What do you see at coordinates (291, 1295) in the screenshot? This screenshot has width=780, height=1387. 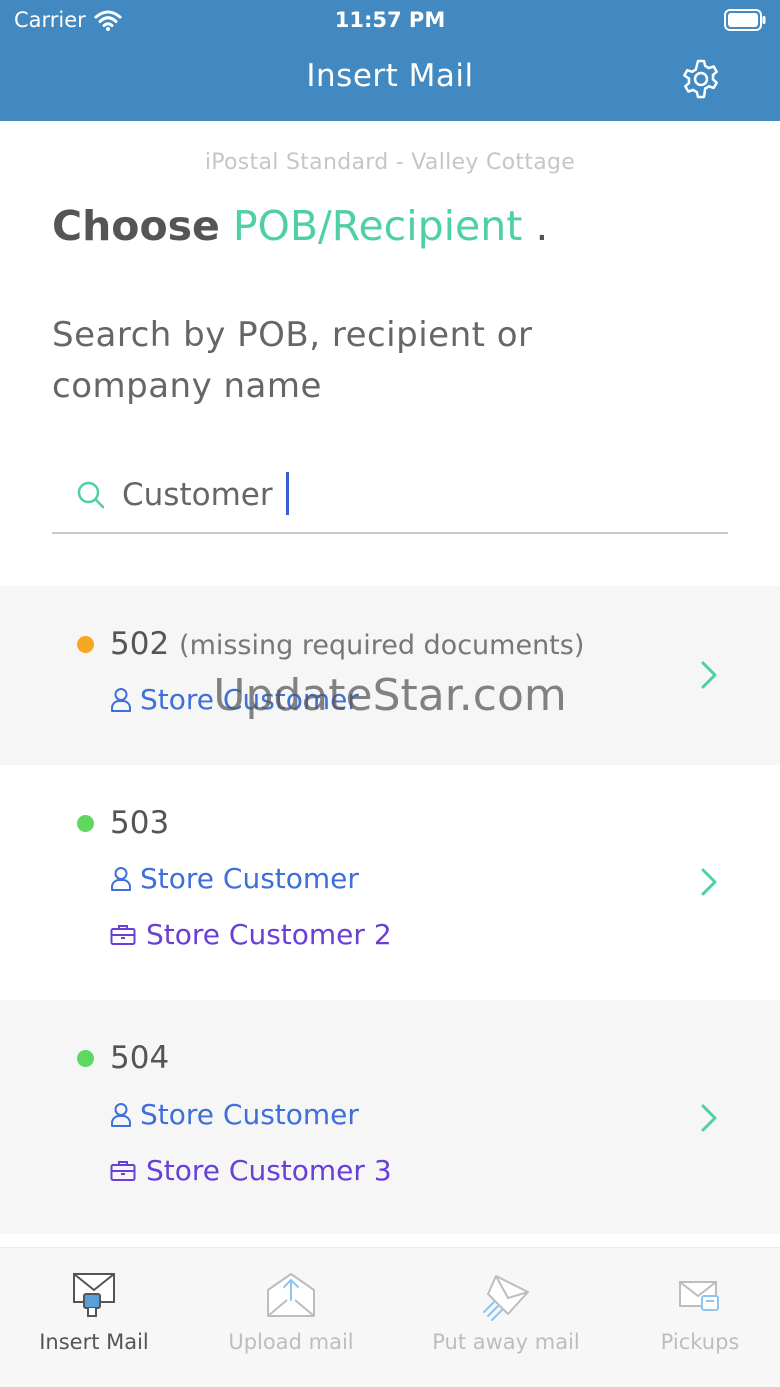 I see `upload-mail-icon` at bounding box center [291, 1295].